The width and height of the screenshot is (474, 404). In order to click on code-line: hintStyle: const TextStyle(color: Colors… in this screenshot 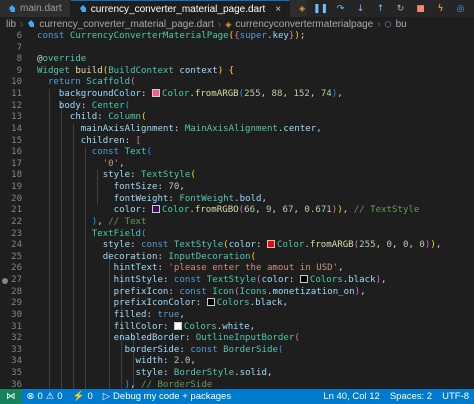, I will do `click(212, 281)`.